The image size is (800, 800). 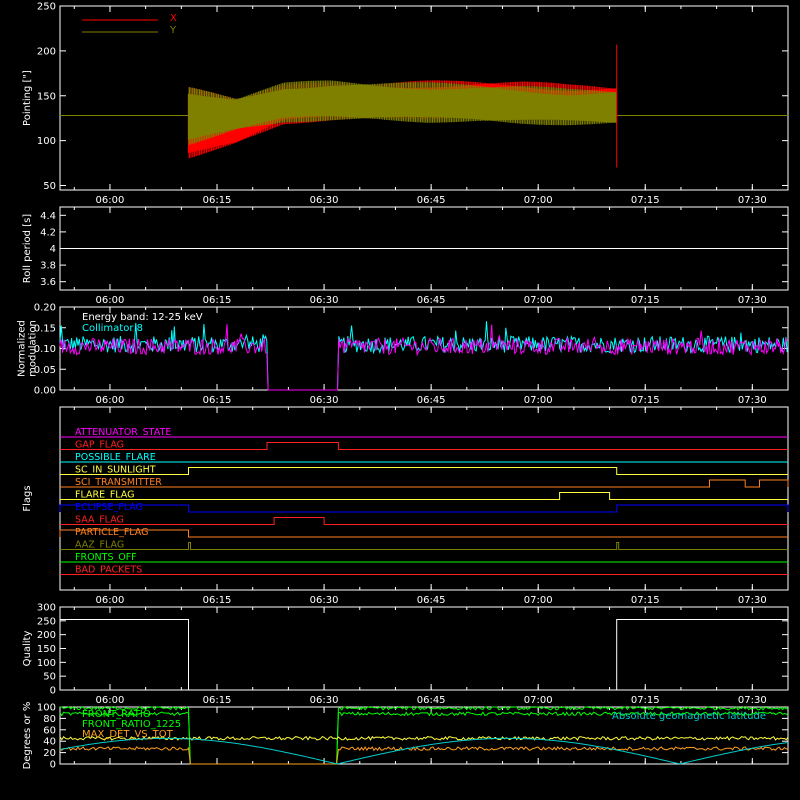 I want to click on quality-series, so click(x=424, y=655).